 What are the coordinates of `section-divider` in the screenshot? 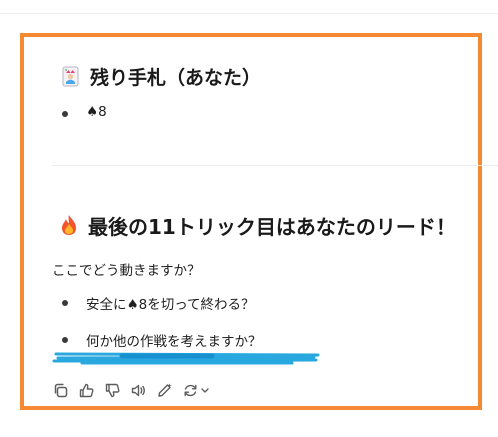 It's located at (275, 165).